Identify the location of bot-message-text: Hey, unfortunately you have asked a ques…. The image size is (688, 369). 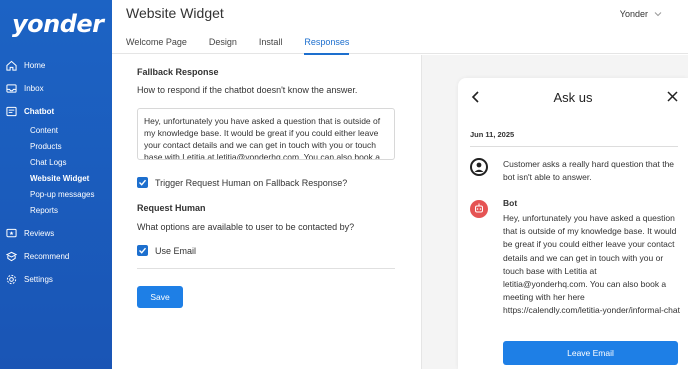
(592, 264).